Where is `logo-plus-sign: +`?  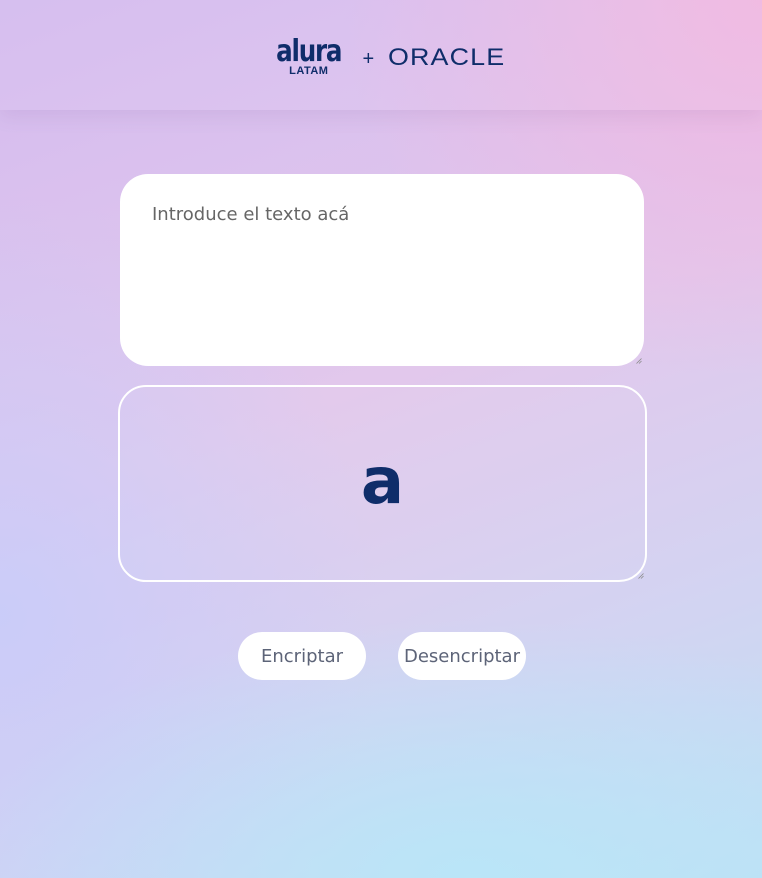
logo-plus-sign: + is located at coordinates (368, 58).